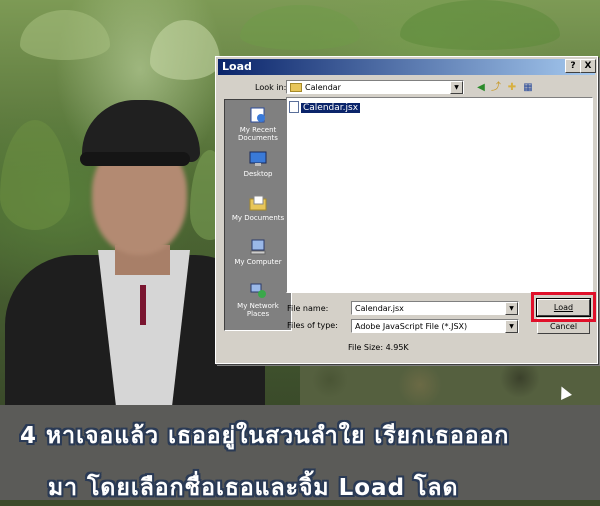 The height and width of the screenshot is (506, 600). Describe the element at coordinates (375, 87) in the screenshot. I see `look-in-dropdown: Calendar ▼` at that location.